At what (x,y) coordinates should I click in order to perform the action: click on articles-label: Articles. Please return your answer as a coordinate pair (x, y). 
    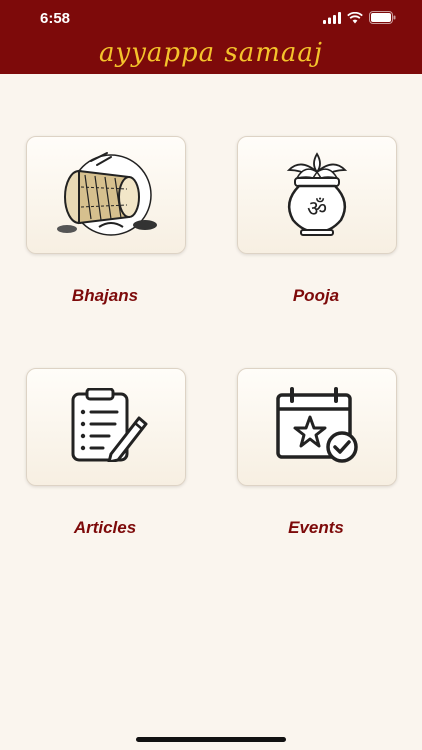
    Looking at the image, I should click on (105, 528).